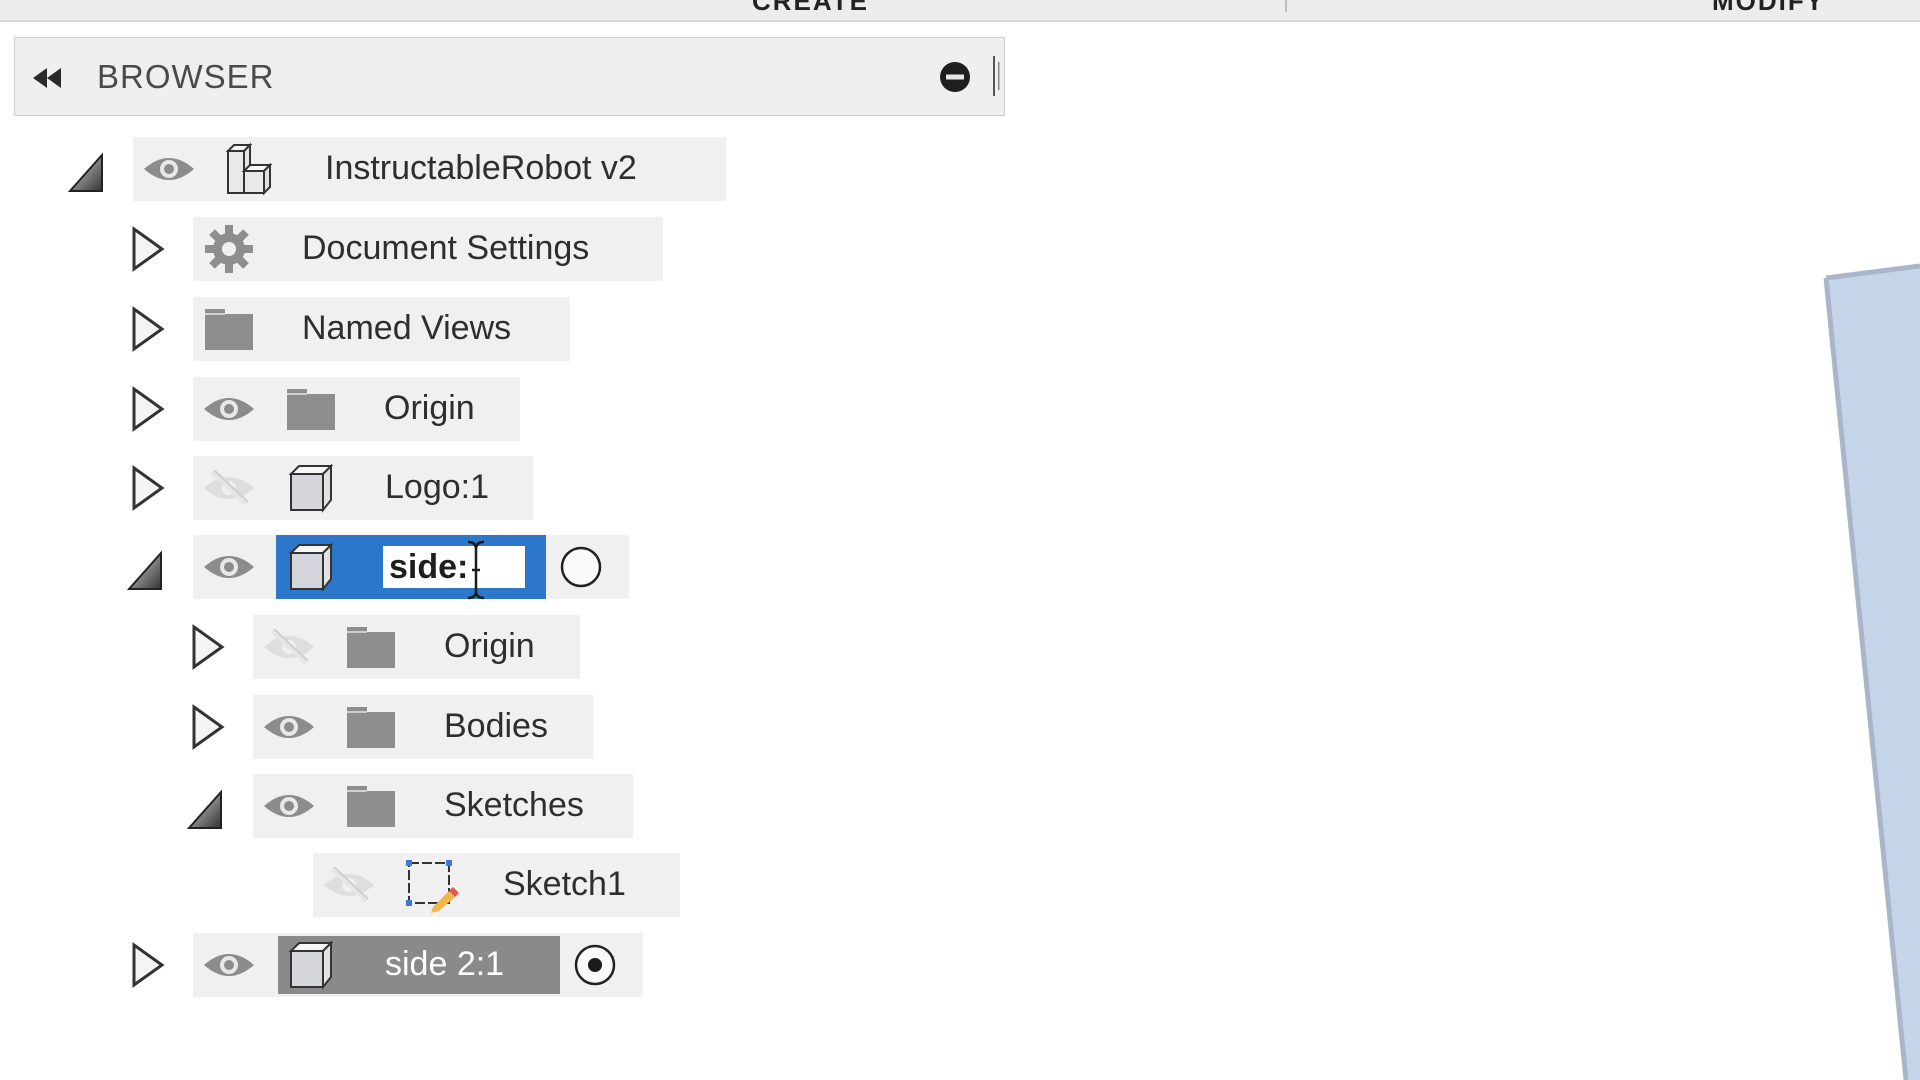  Describe the element at coordinates (960, 567) in the screenshot. I see `tree-item-side-editing` at that location.